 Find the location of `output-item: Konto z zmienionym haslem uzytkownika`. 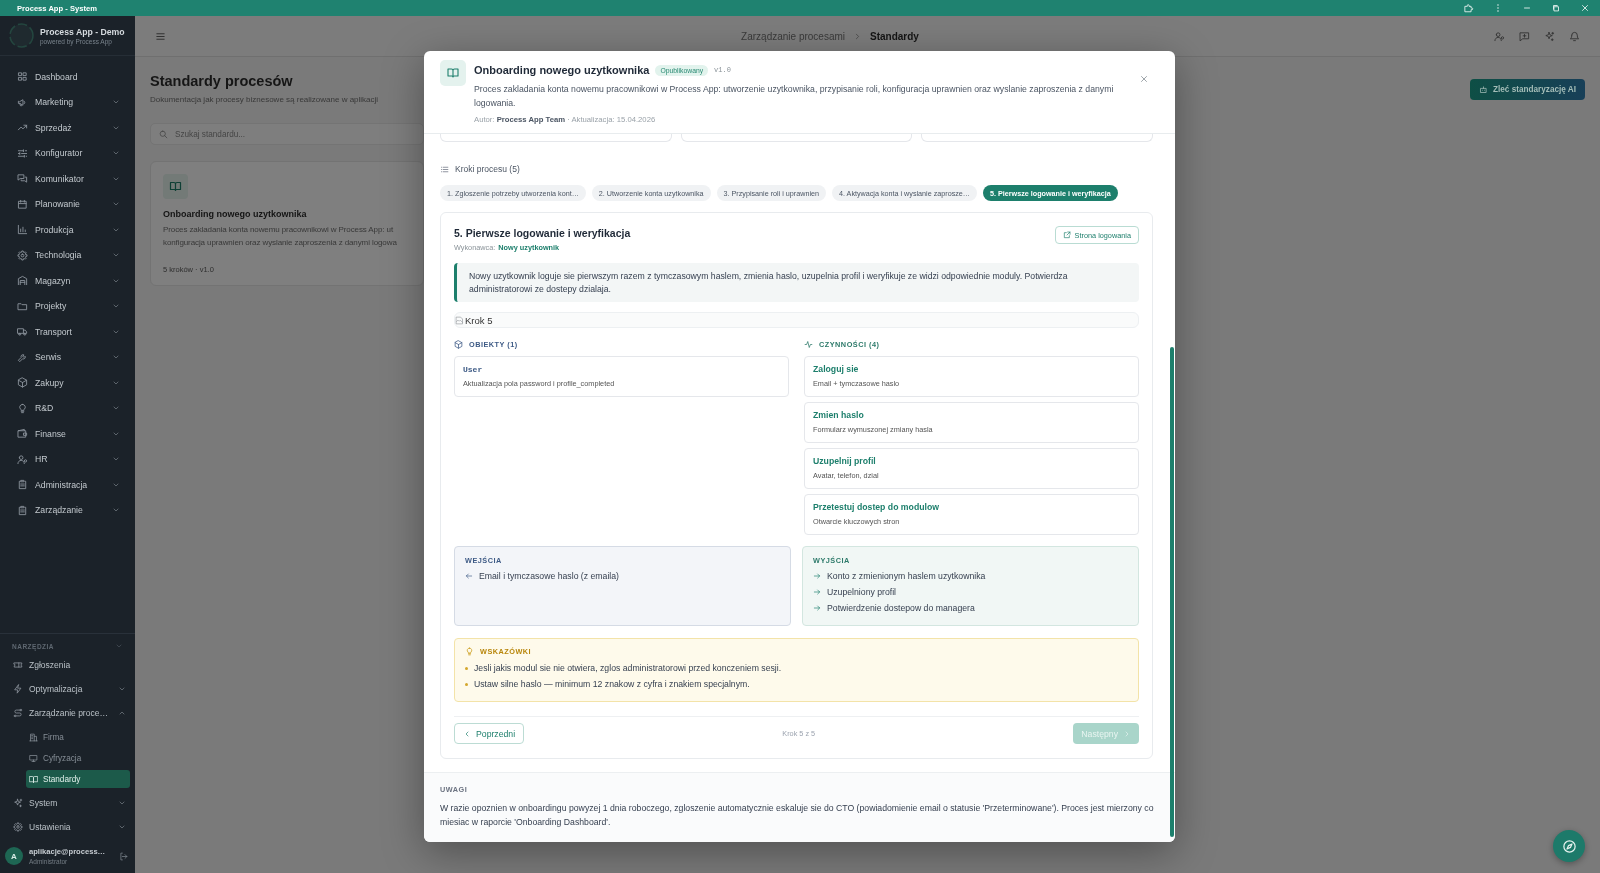

output-item: Konto z zmienionym haslem uzytkownika is located at coordinates (906, 576).